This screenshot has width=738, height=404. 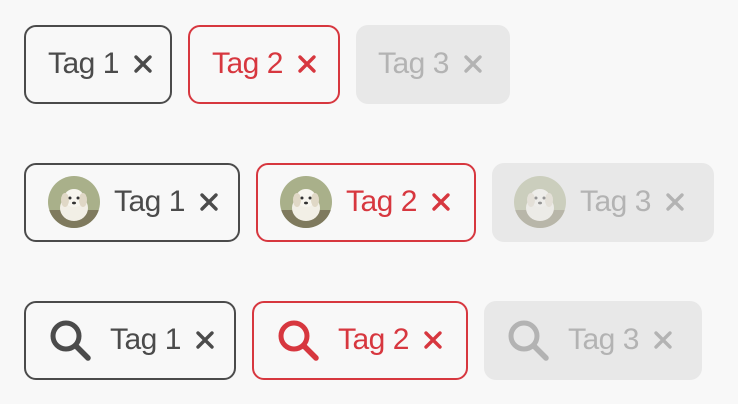 I want to click on tag-row-text: Tag 1 Tag 2 Tag 3, so click(x=275, y=64).